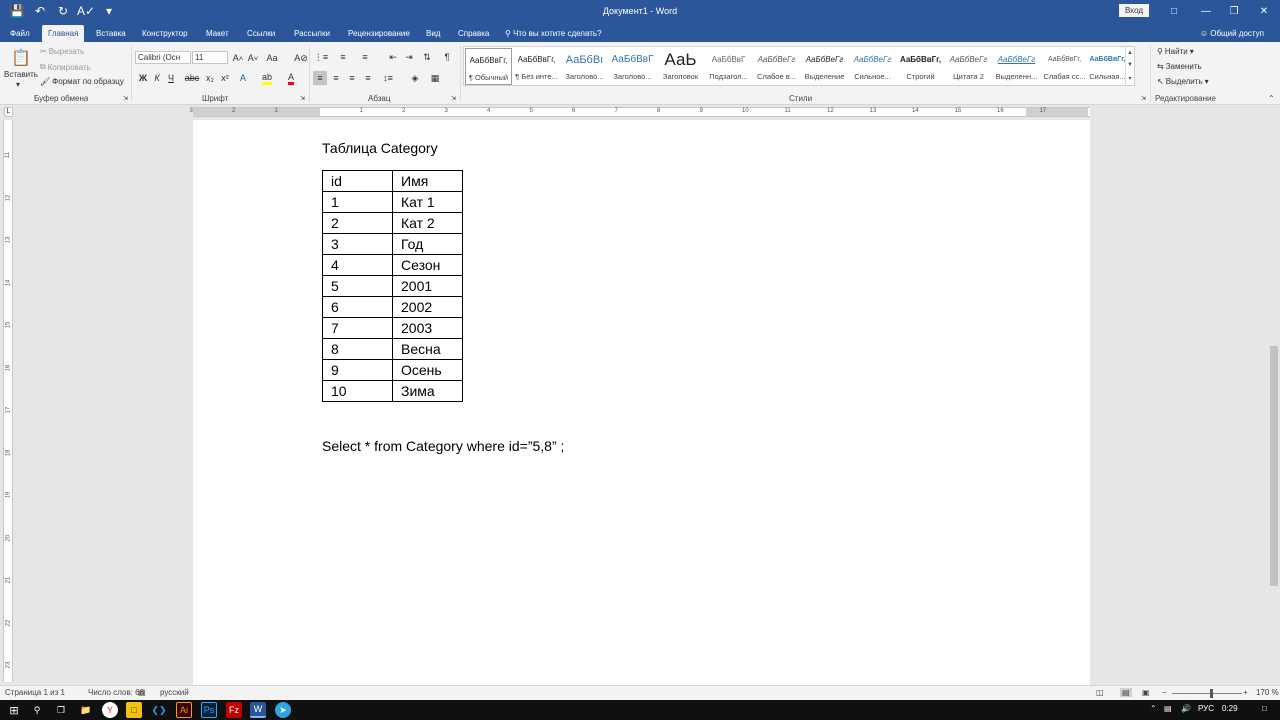 The width and height of the screenshot is (1280, 720). Describe the element at coordinates (21, 74) in the screenshot. I see `paste-button: Вставить` at that location.